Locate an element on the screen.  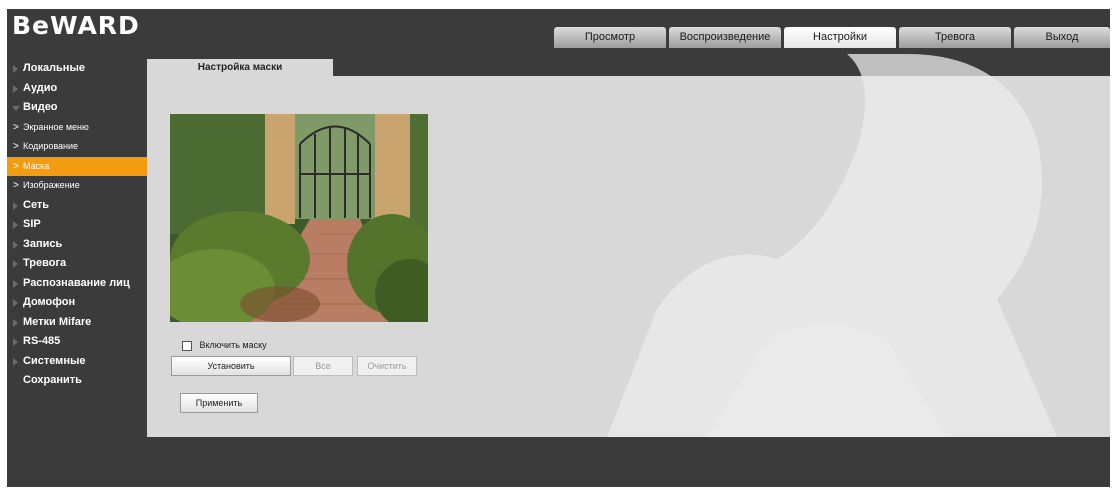
tab-mask-settings: Настройка маски is located at coordinates (240, 67).